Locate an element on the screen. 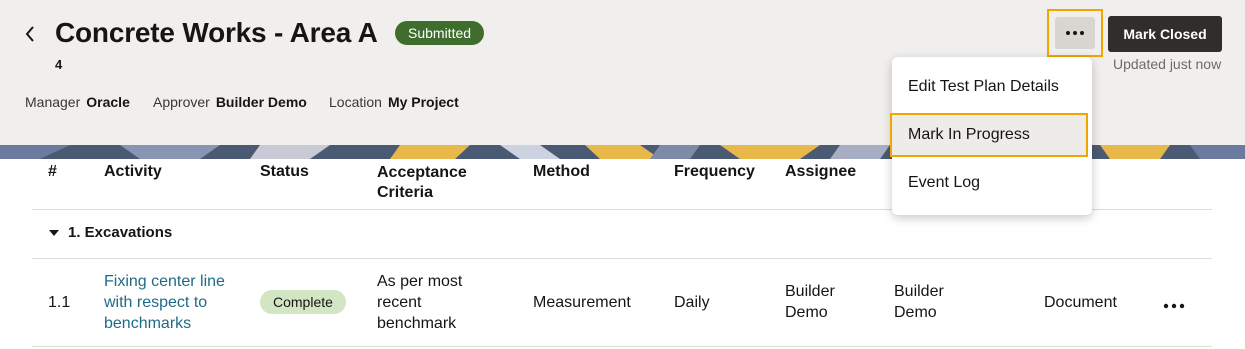 The width and height of the screenshot is (1245, 349). back-button is located at coordinates (30, 34).